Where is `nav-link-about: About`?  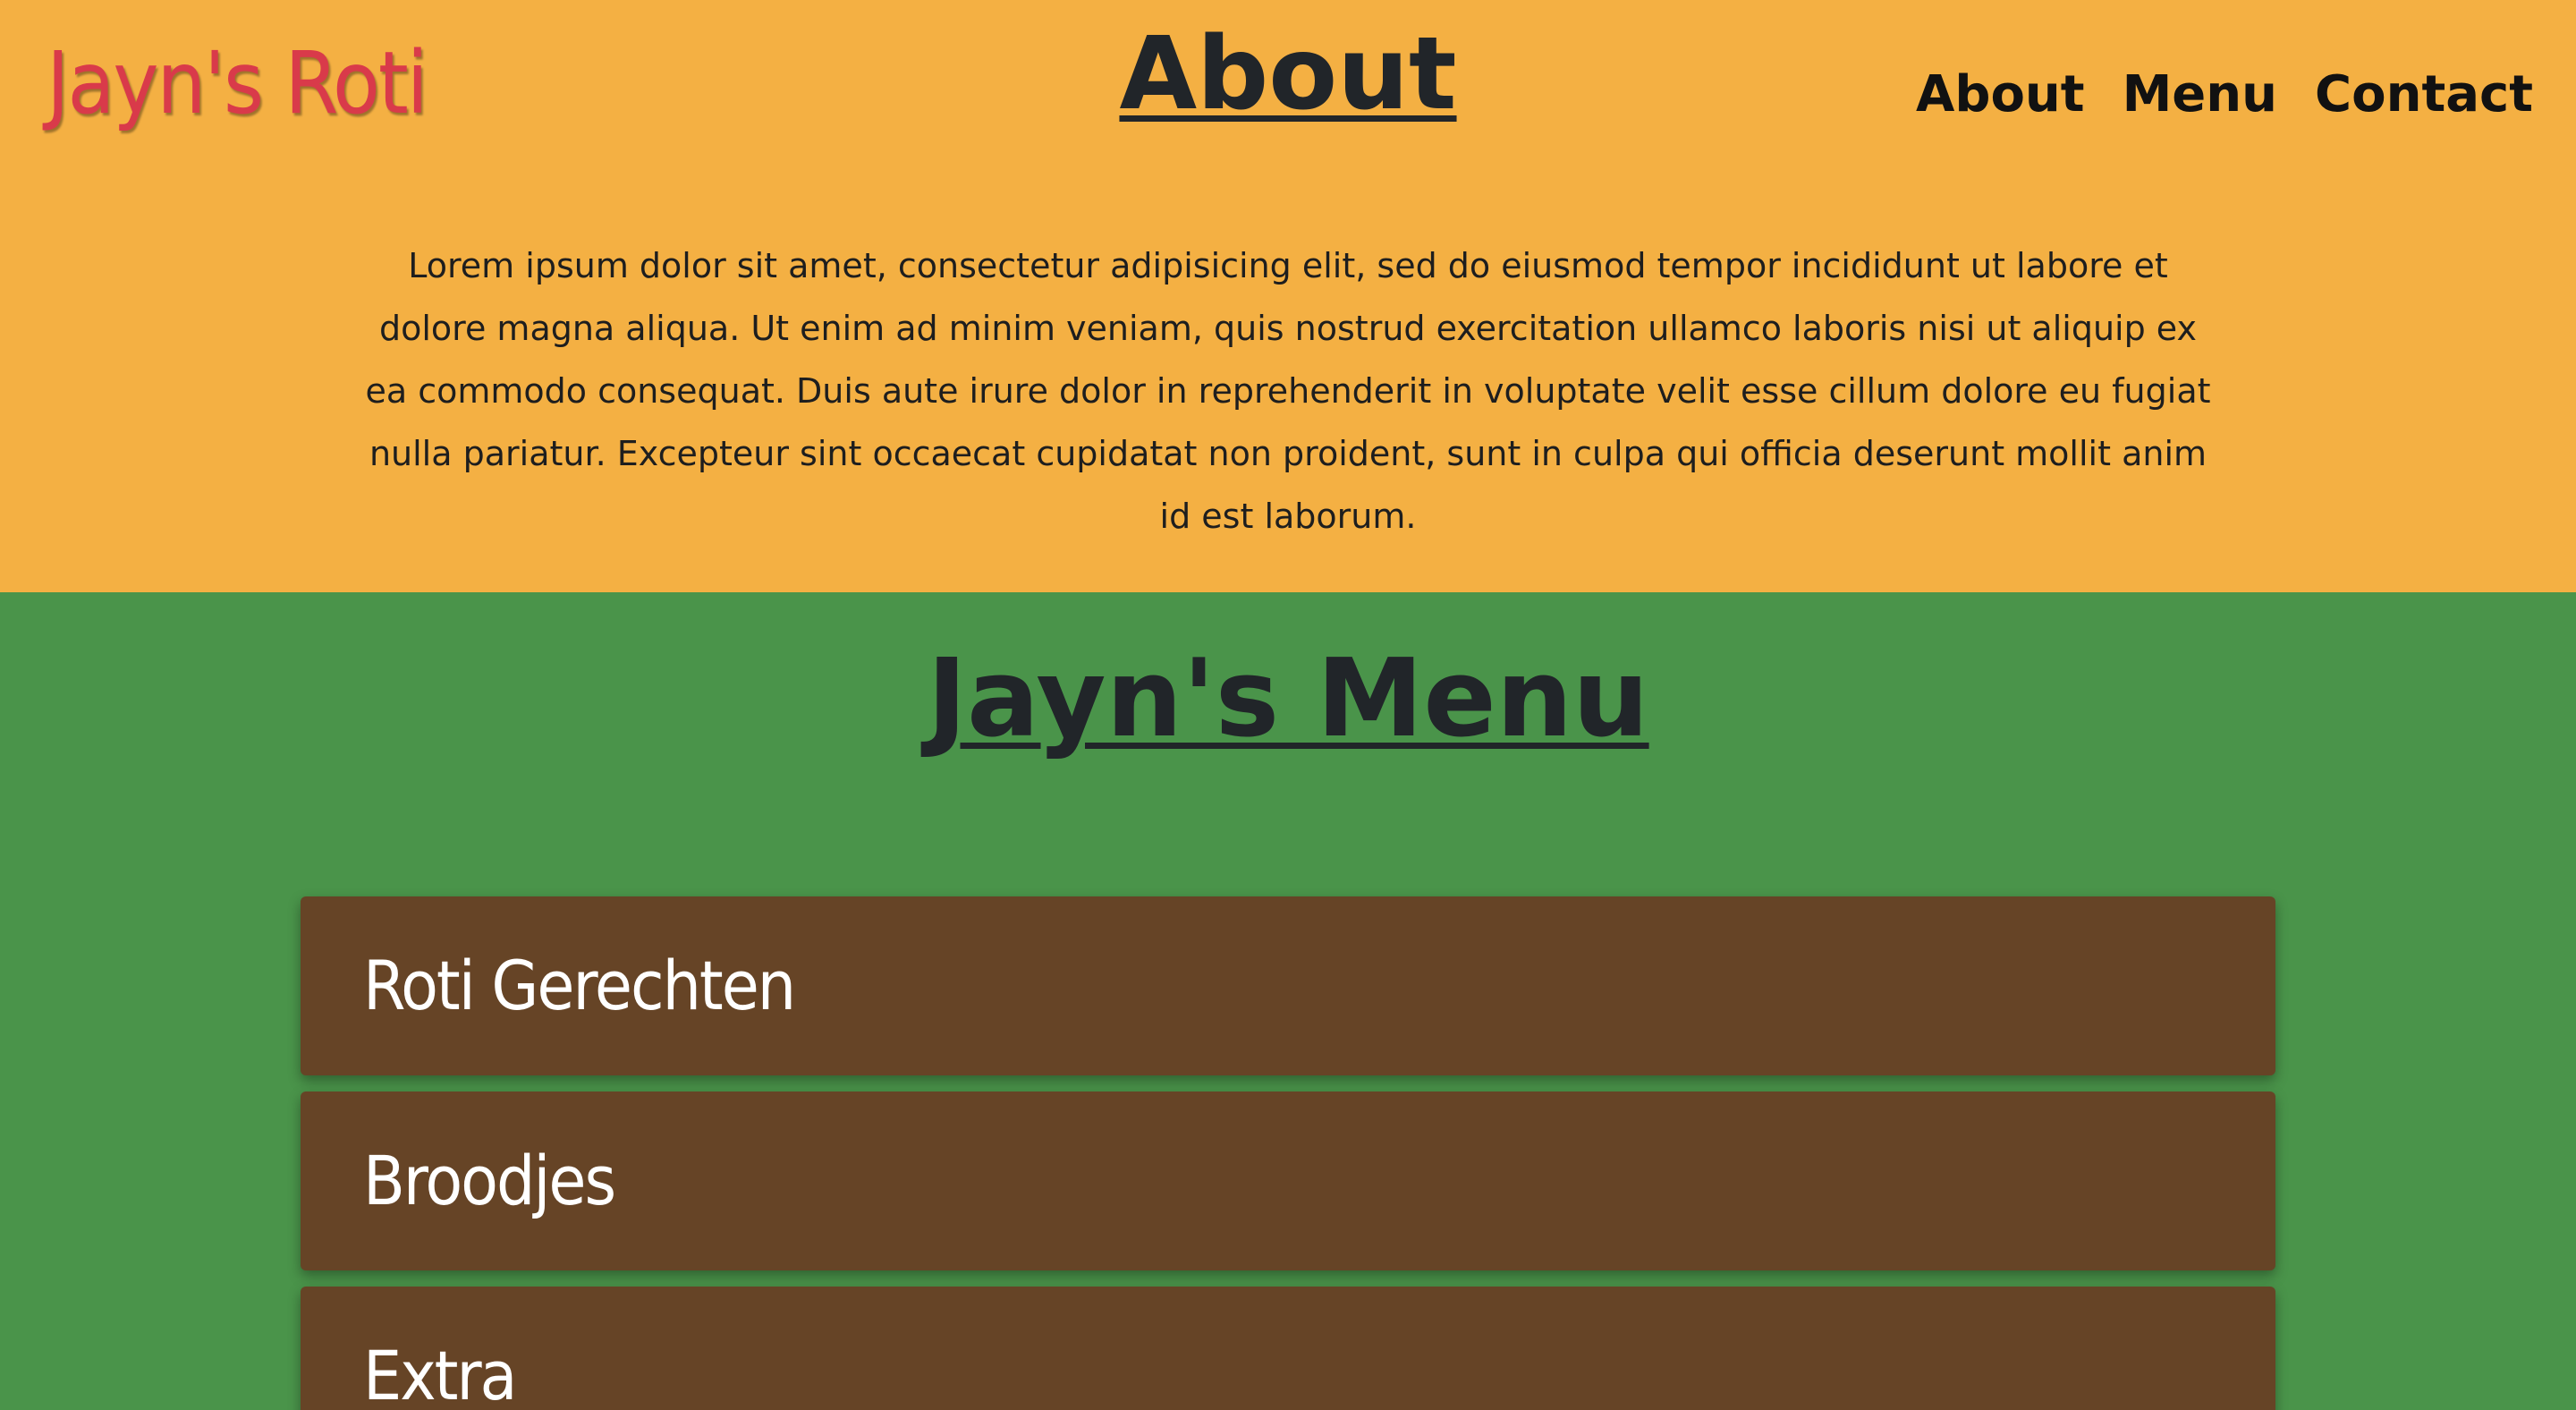
nav-link-about: About is located at coordinates (2000, 95).